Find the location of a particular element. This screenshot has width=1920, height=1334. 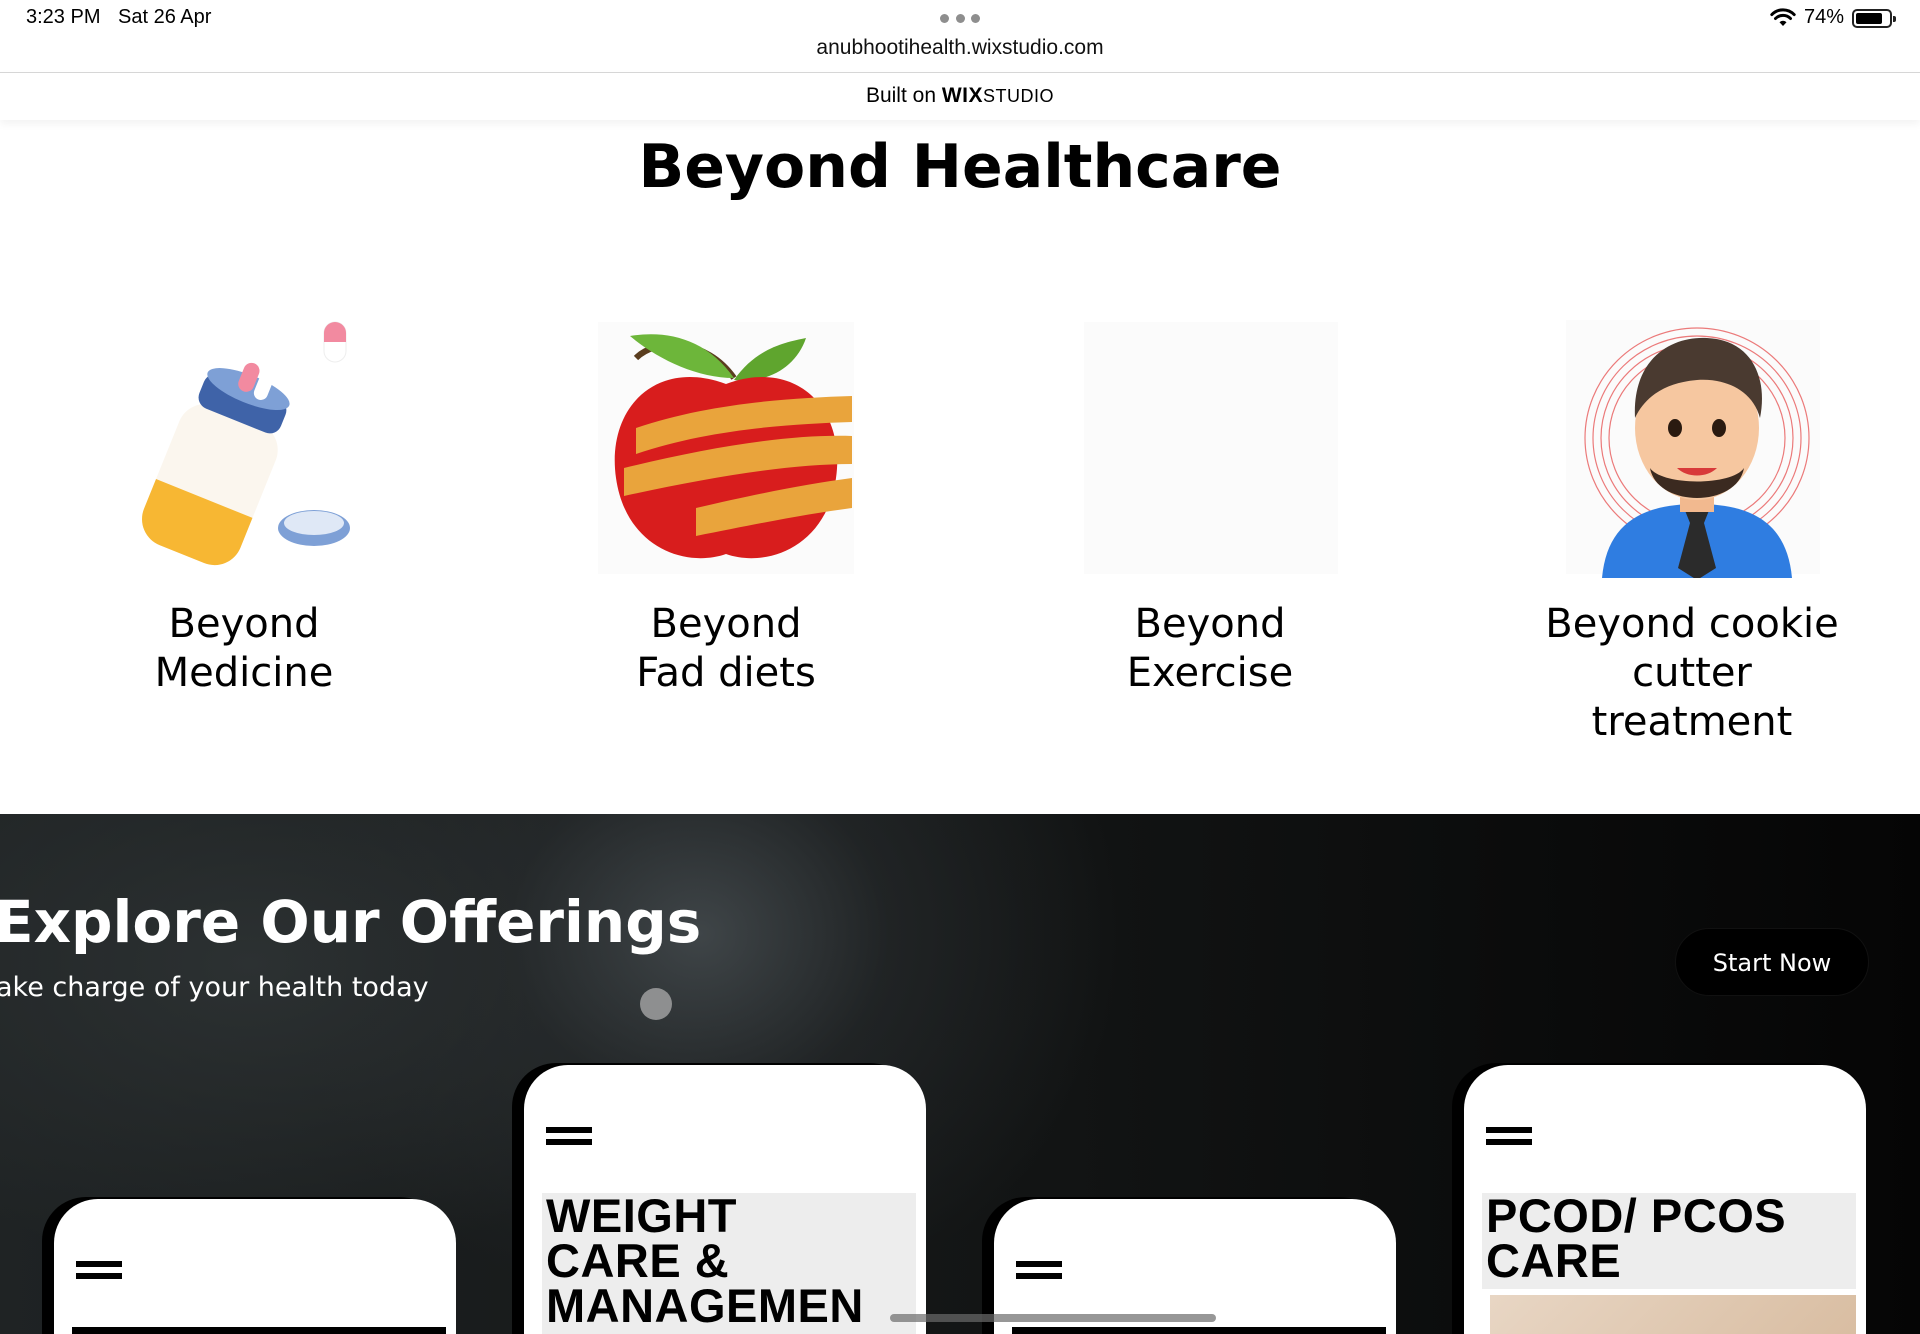

beyond-card-label: Beyond Medicine is located at coordinates (244, 648).